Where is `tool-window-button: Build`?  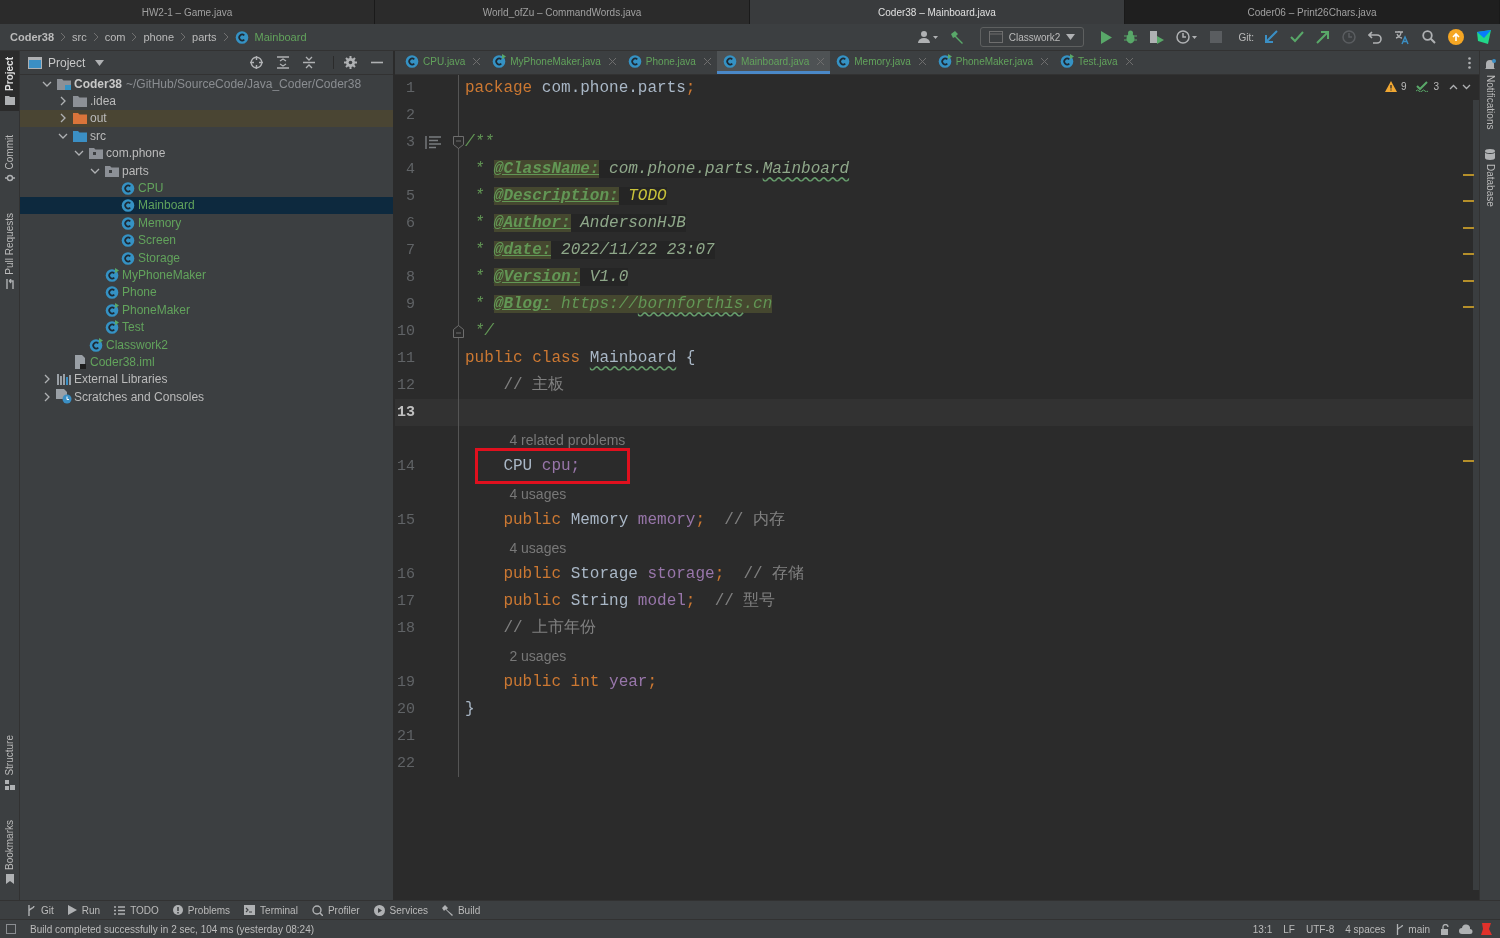 tool-window-button: Build is located at coordinates (461, 910).